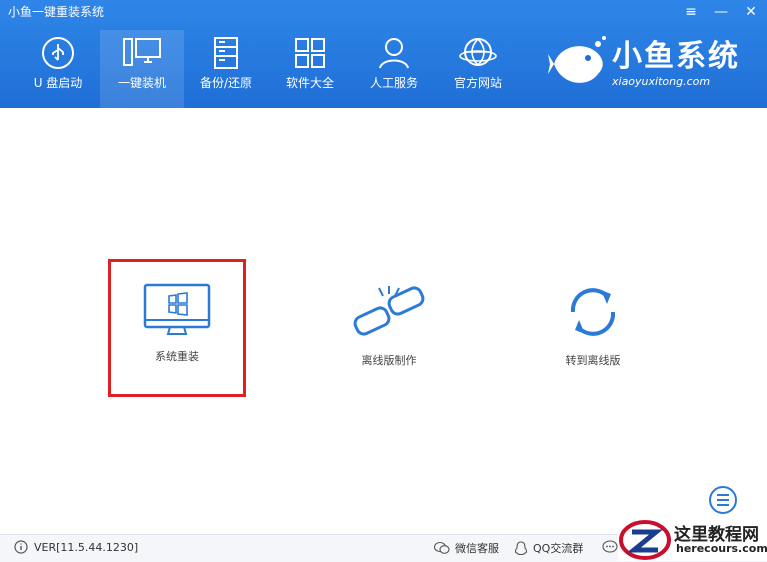 Image resolution: width=767 pixels, height=562 pixels. Describe the element at coordinates (521, 547) in the screenshot. I see `qq-penguin-icon` at that location.